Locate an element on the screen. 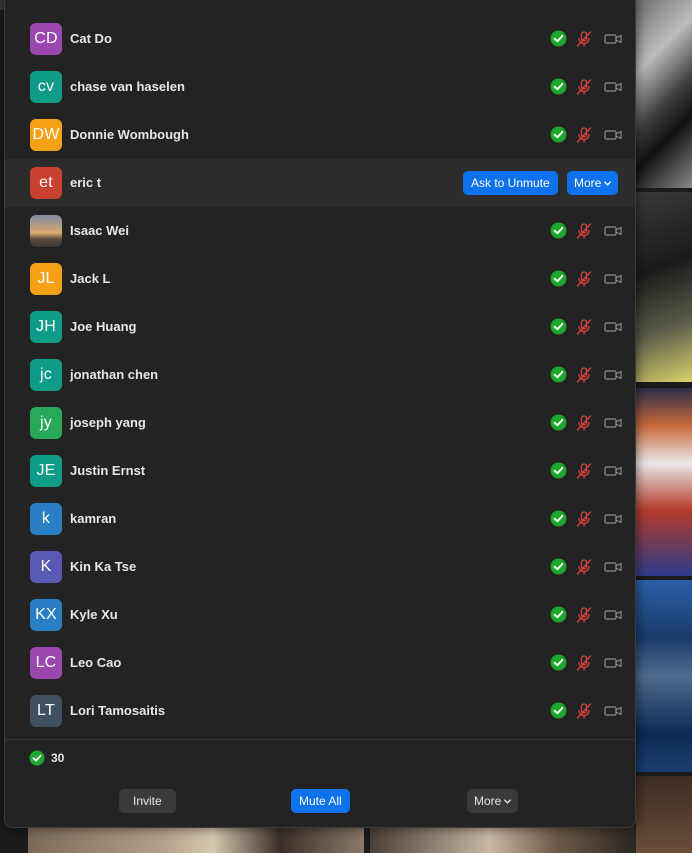 The image size is (692, 853). participant-name: Kyle Xu is located at coordinates (94, 614).